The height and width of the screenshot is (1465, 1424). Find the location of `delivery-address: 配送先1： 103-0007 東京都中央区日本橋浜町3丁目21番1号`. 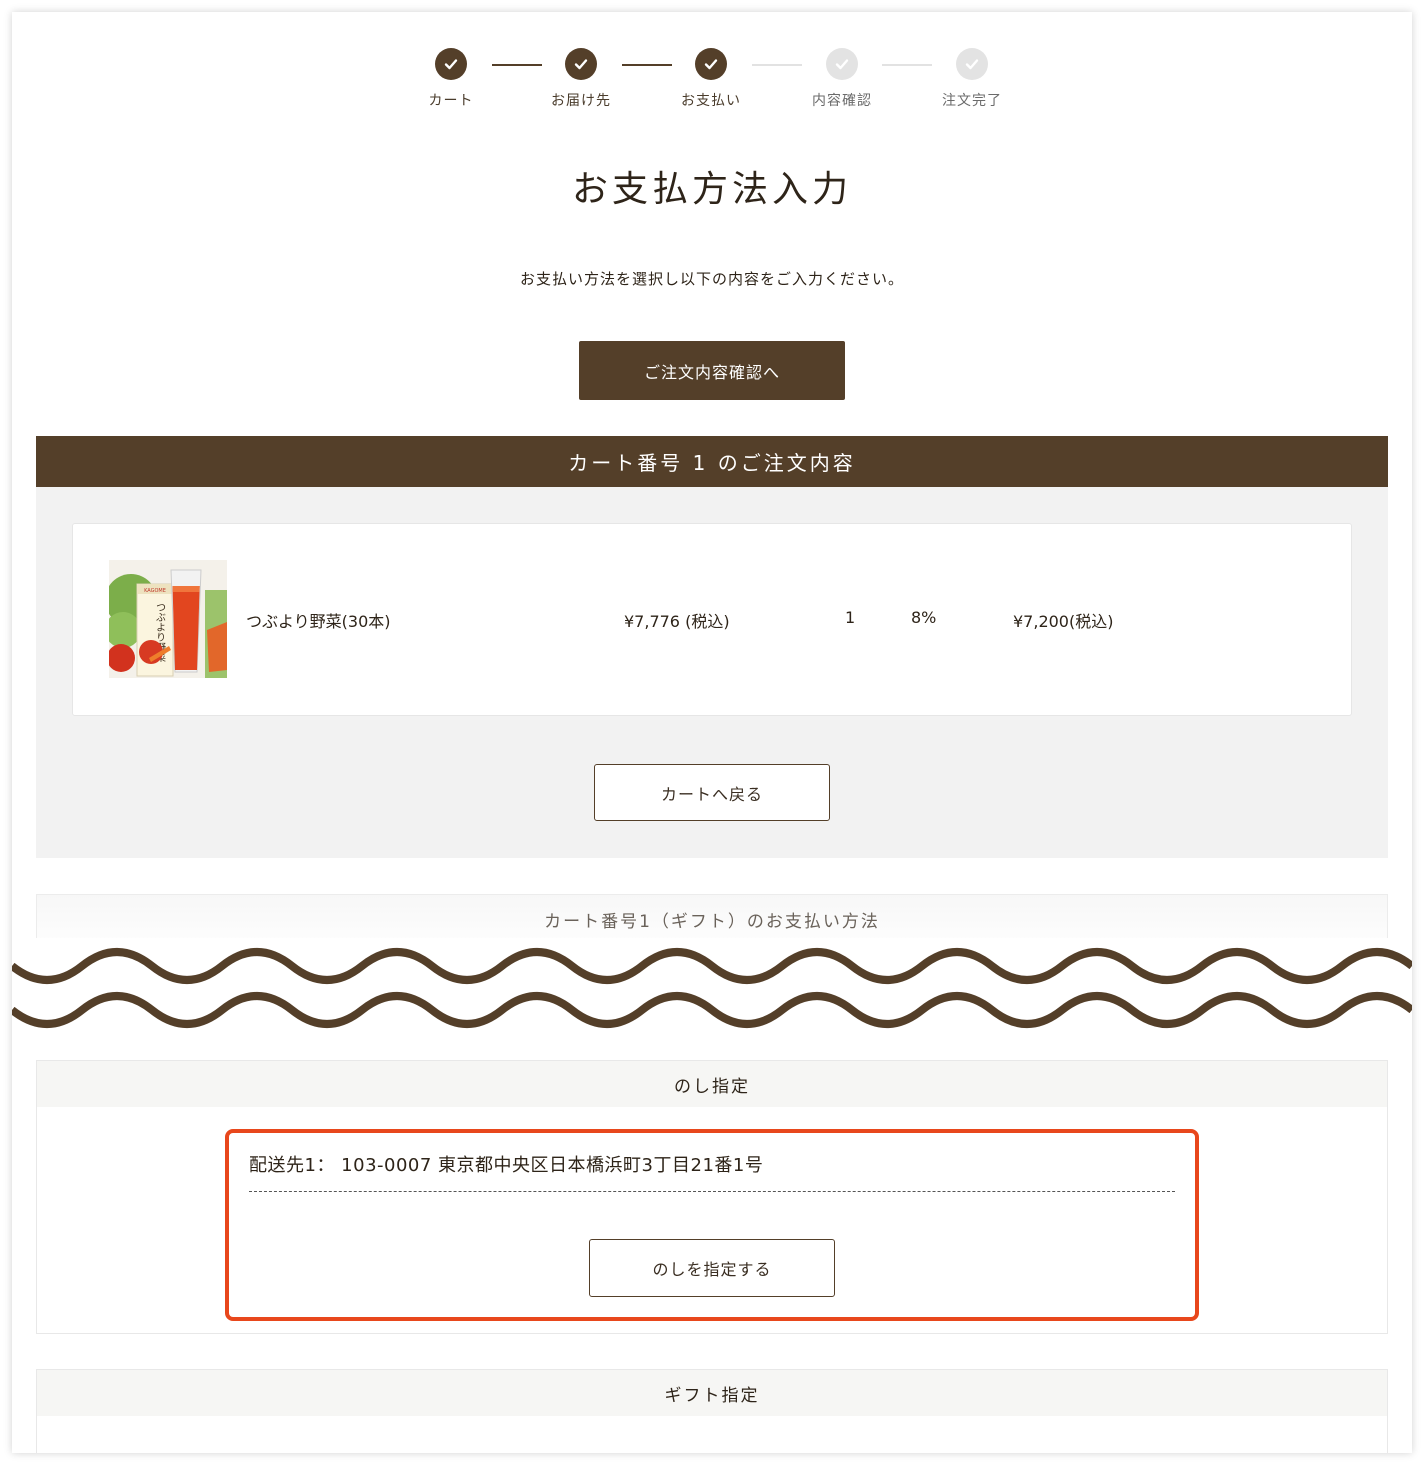

delivery-address: 配送先1： 103-0007 東京都中央区日本橋浜町3丁目21番1号 is located at coordinates (506, 1165).